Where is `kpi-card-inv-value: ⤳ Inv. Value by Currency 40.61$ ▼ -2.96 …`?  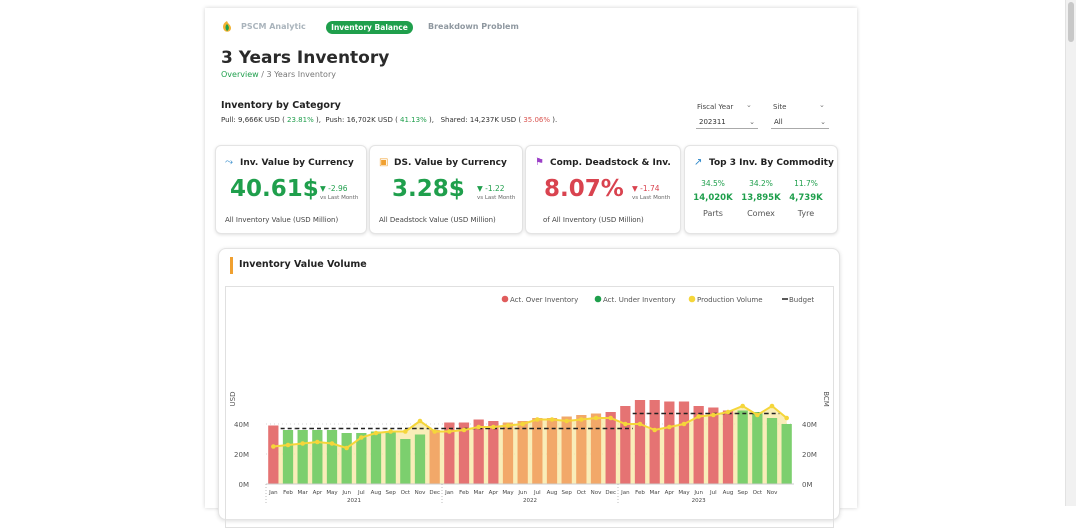
kpi-card-inv-value: ⤳ Inv. Value by Currency 40.61$ ▼ -2.96 … is located at coordinates (291, 189).